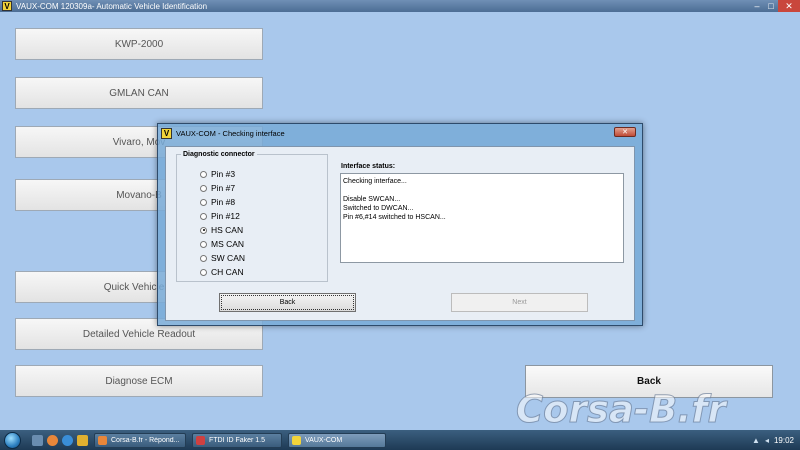  I want to click on radio-pin-12: Pin #12, so click(220, 216).